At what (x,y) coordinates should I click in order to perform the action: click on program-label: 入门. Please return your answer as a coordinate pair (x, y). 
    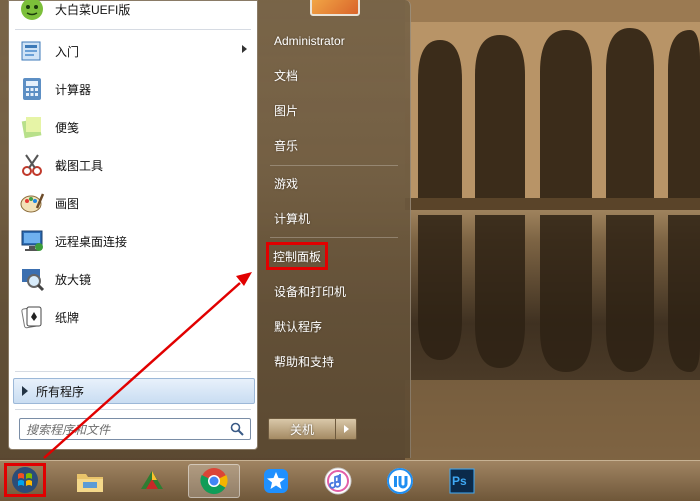
    Looking at the image, I should click on (67, 51).